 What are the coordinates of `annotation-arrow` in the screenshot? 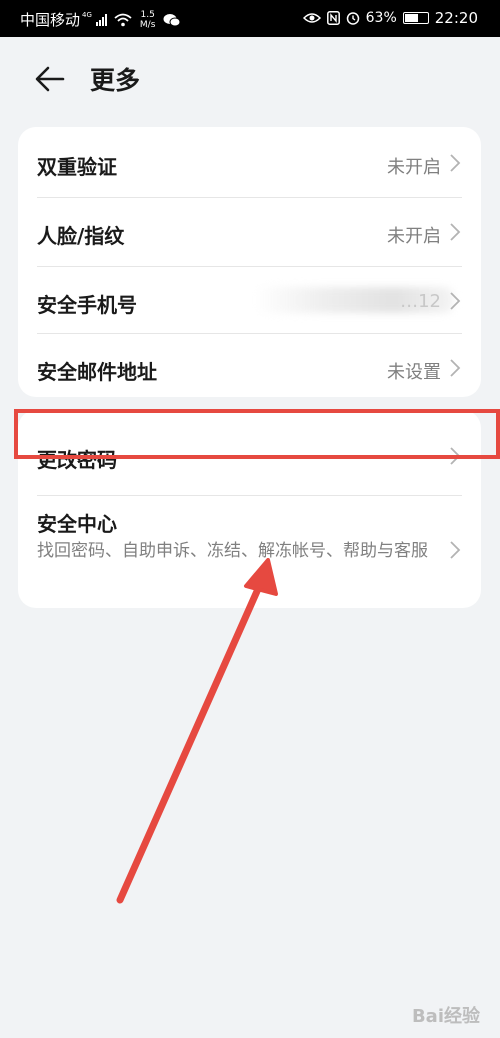 It's located at (197, 731).